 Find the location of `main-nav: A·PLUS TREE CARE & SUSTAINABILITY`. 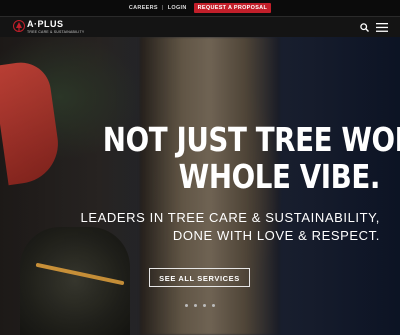

main-nav: A·PLUS TREE CARE & SUSTAINABILITY is located at coordinates (200, 27).